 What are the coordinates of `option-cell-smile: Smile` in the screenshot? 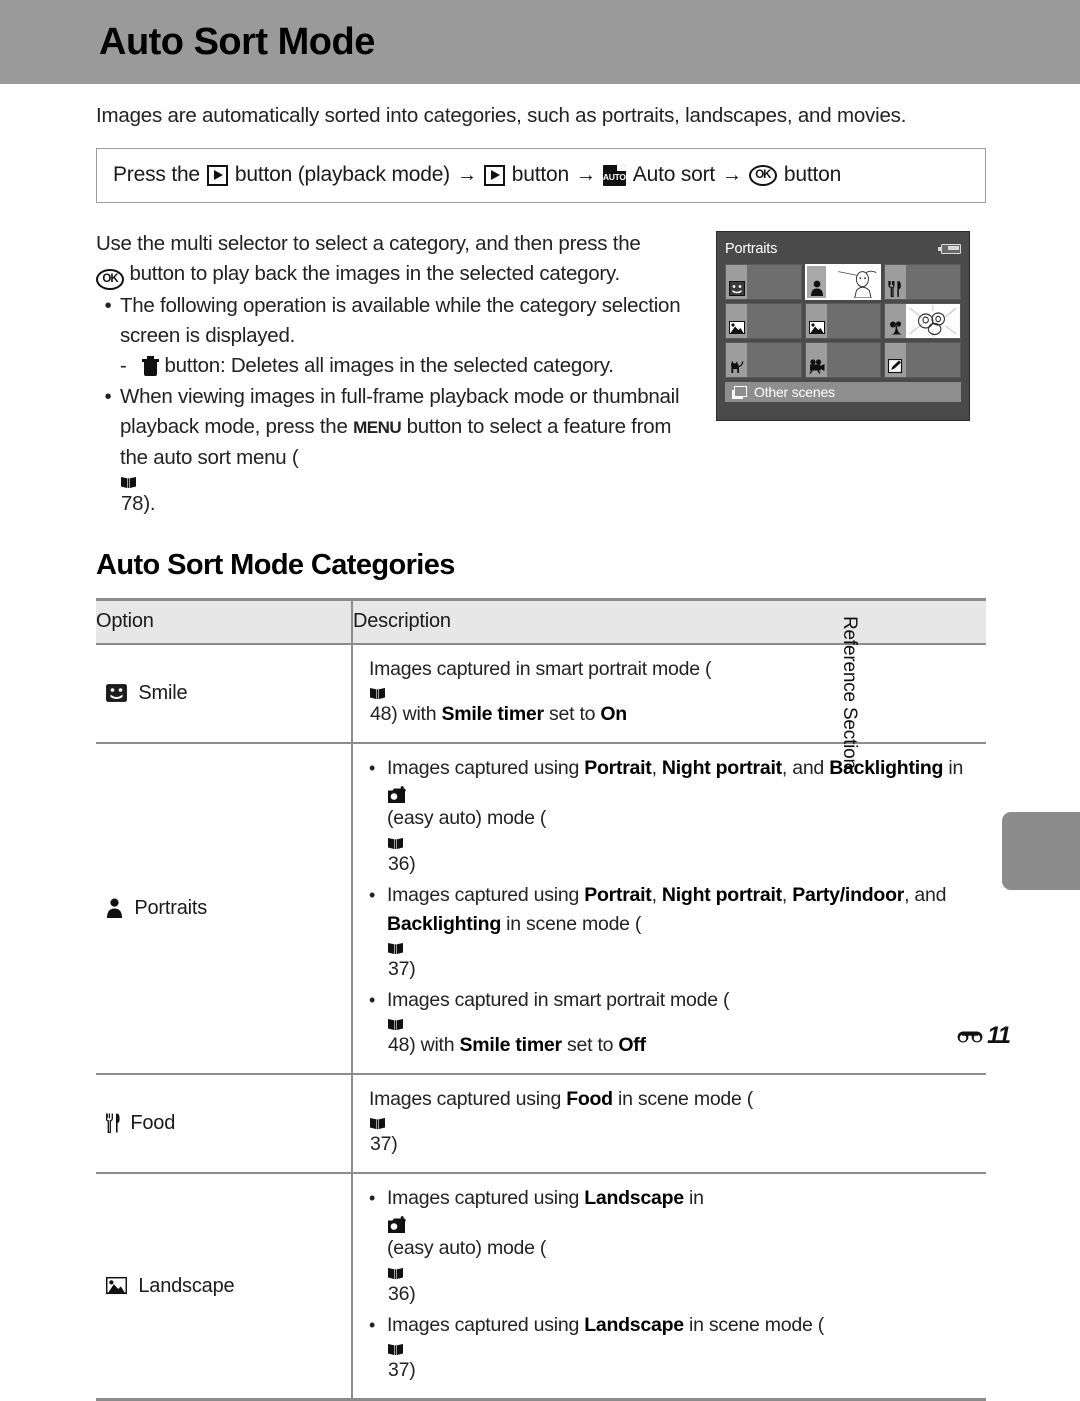 It's located at (224, 694).